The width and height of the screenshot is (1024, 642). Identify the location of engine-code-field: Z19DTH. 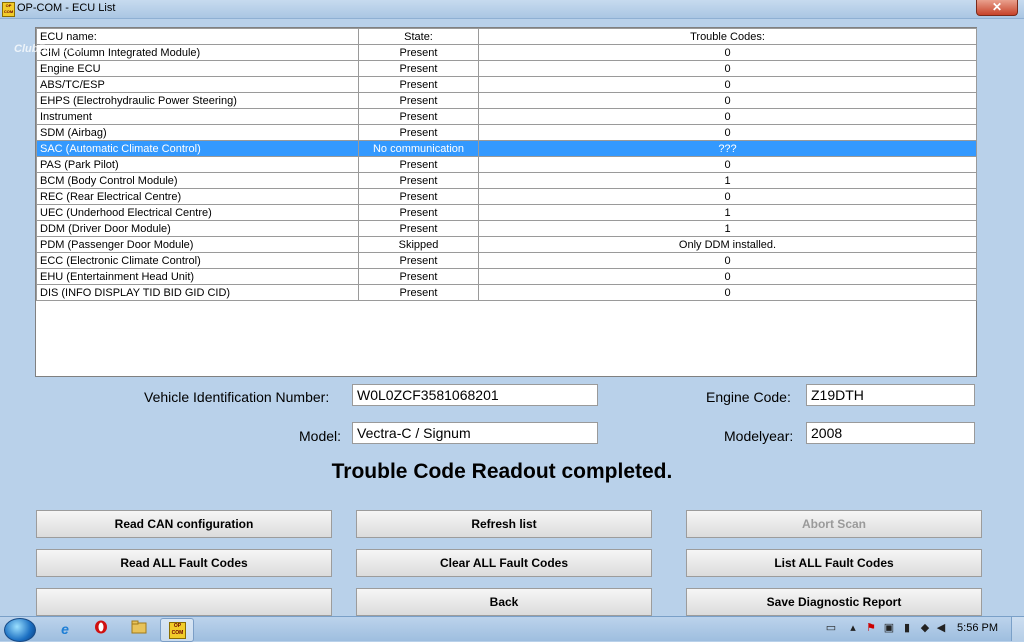
(890, 395).